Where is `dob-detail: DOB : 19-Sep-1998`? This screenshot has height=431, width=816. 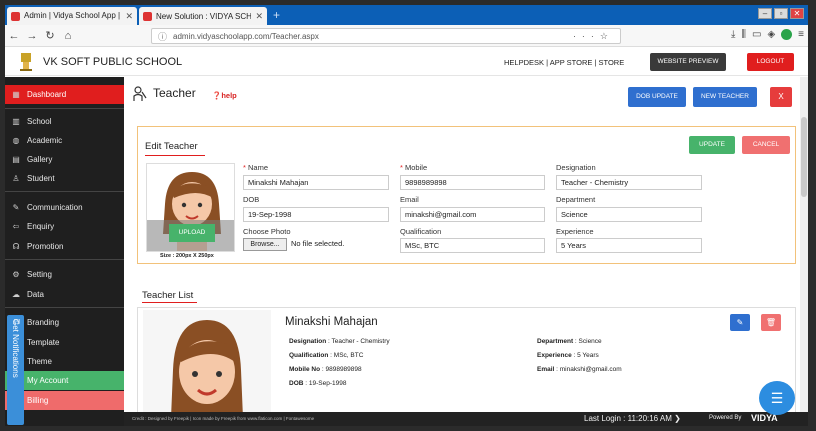 dob-detail: DOB : 19-Sep-1998 is located at coordinates (317, 383).